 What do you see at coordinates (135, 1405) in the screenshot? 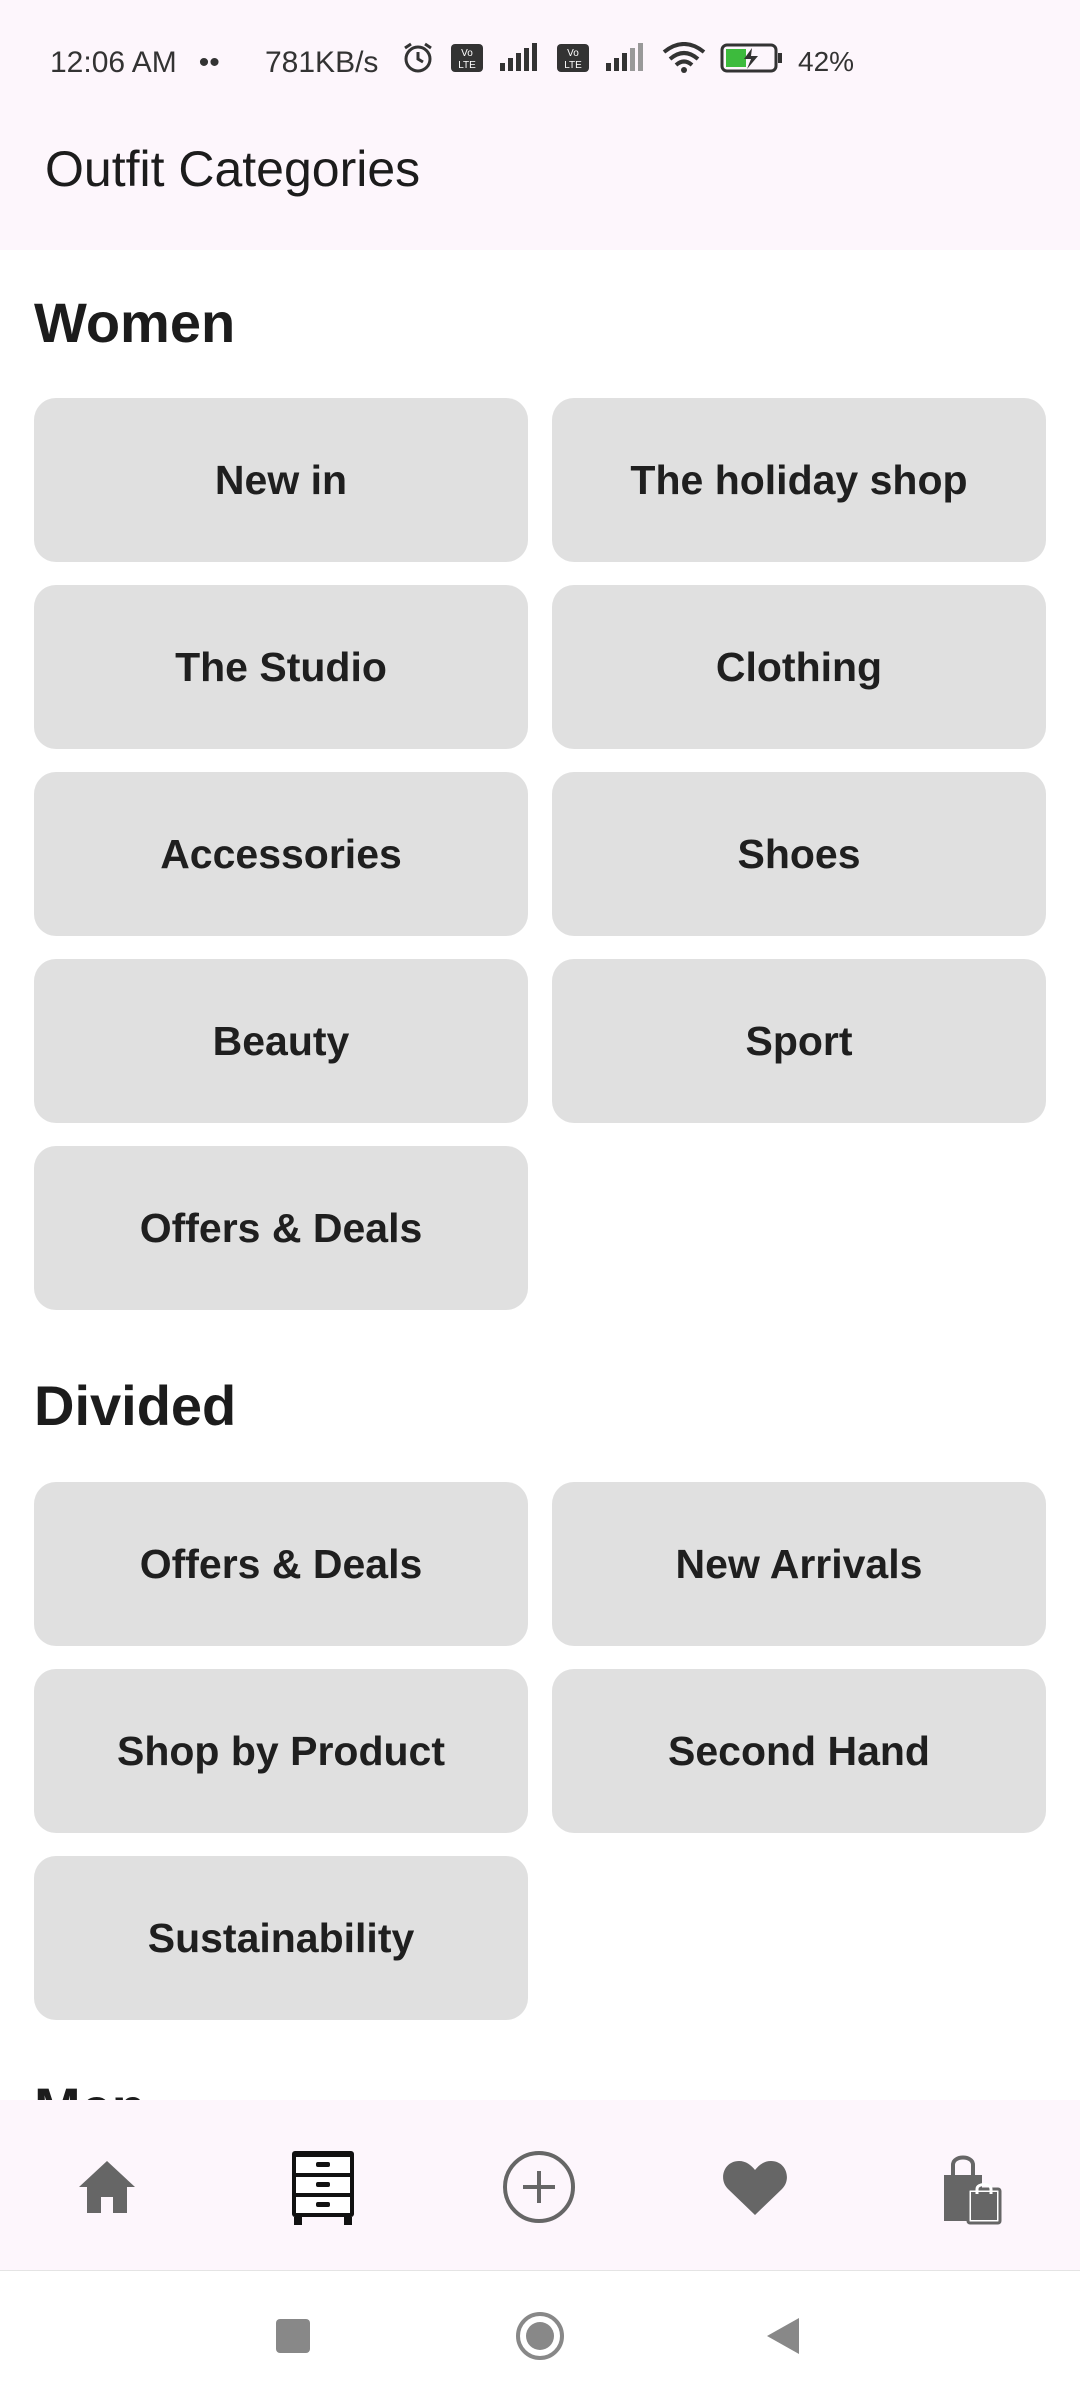
I see `section-title-divided: Divided` at bounding box center [135, 1405].